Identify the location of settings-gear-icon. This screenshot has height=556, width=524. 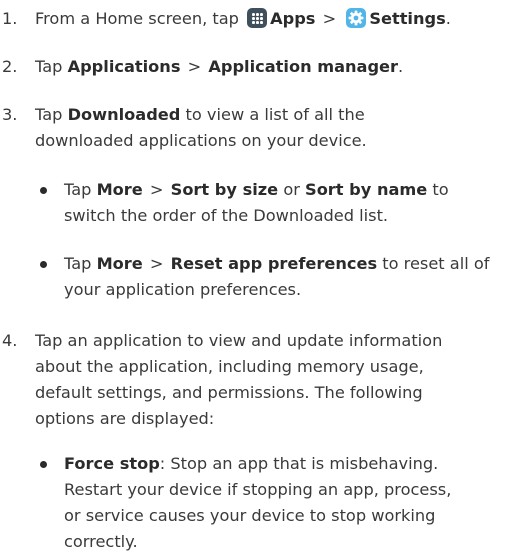
(356, 18).